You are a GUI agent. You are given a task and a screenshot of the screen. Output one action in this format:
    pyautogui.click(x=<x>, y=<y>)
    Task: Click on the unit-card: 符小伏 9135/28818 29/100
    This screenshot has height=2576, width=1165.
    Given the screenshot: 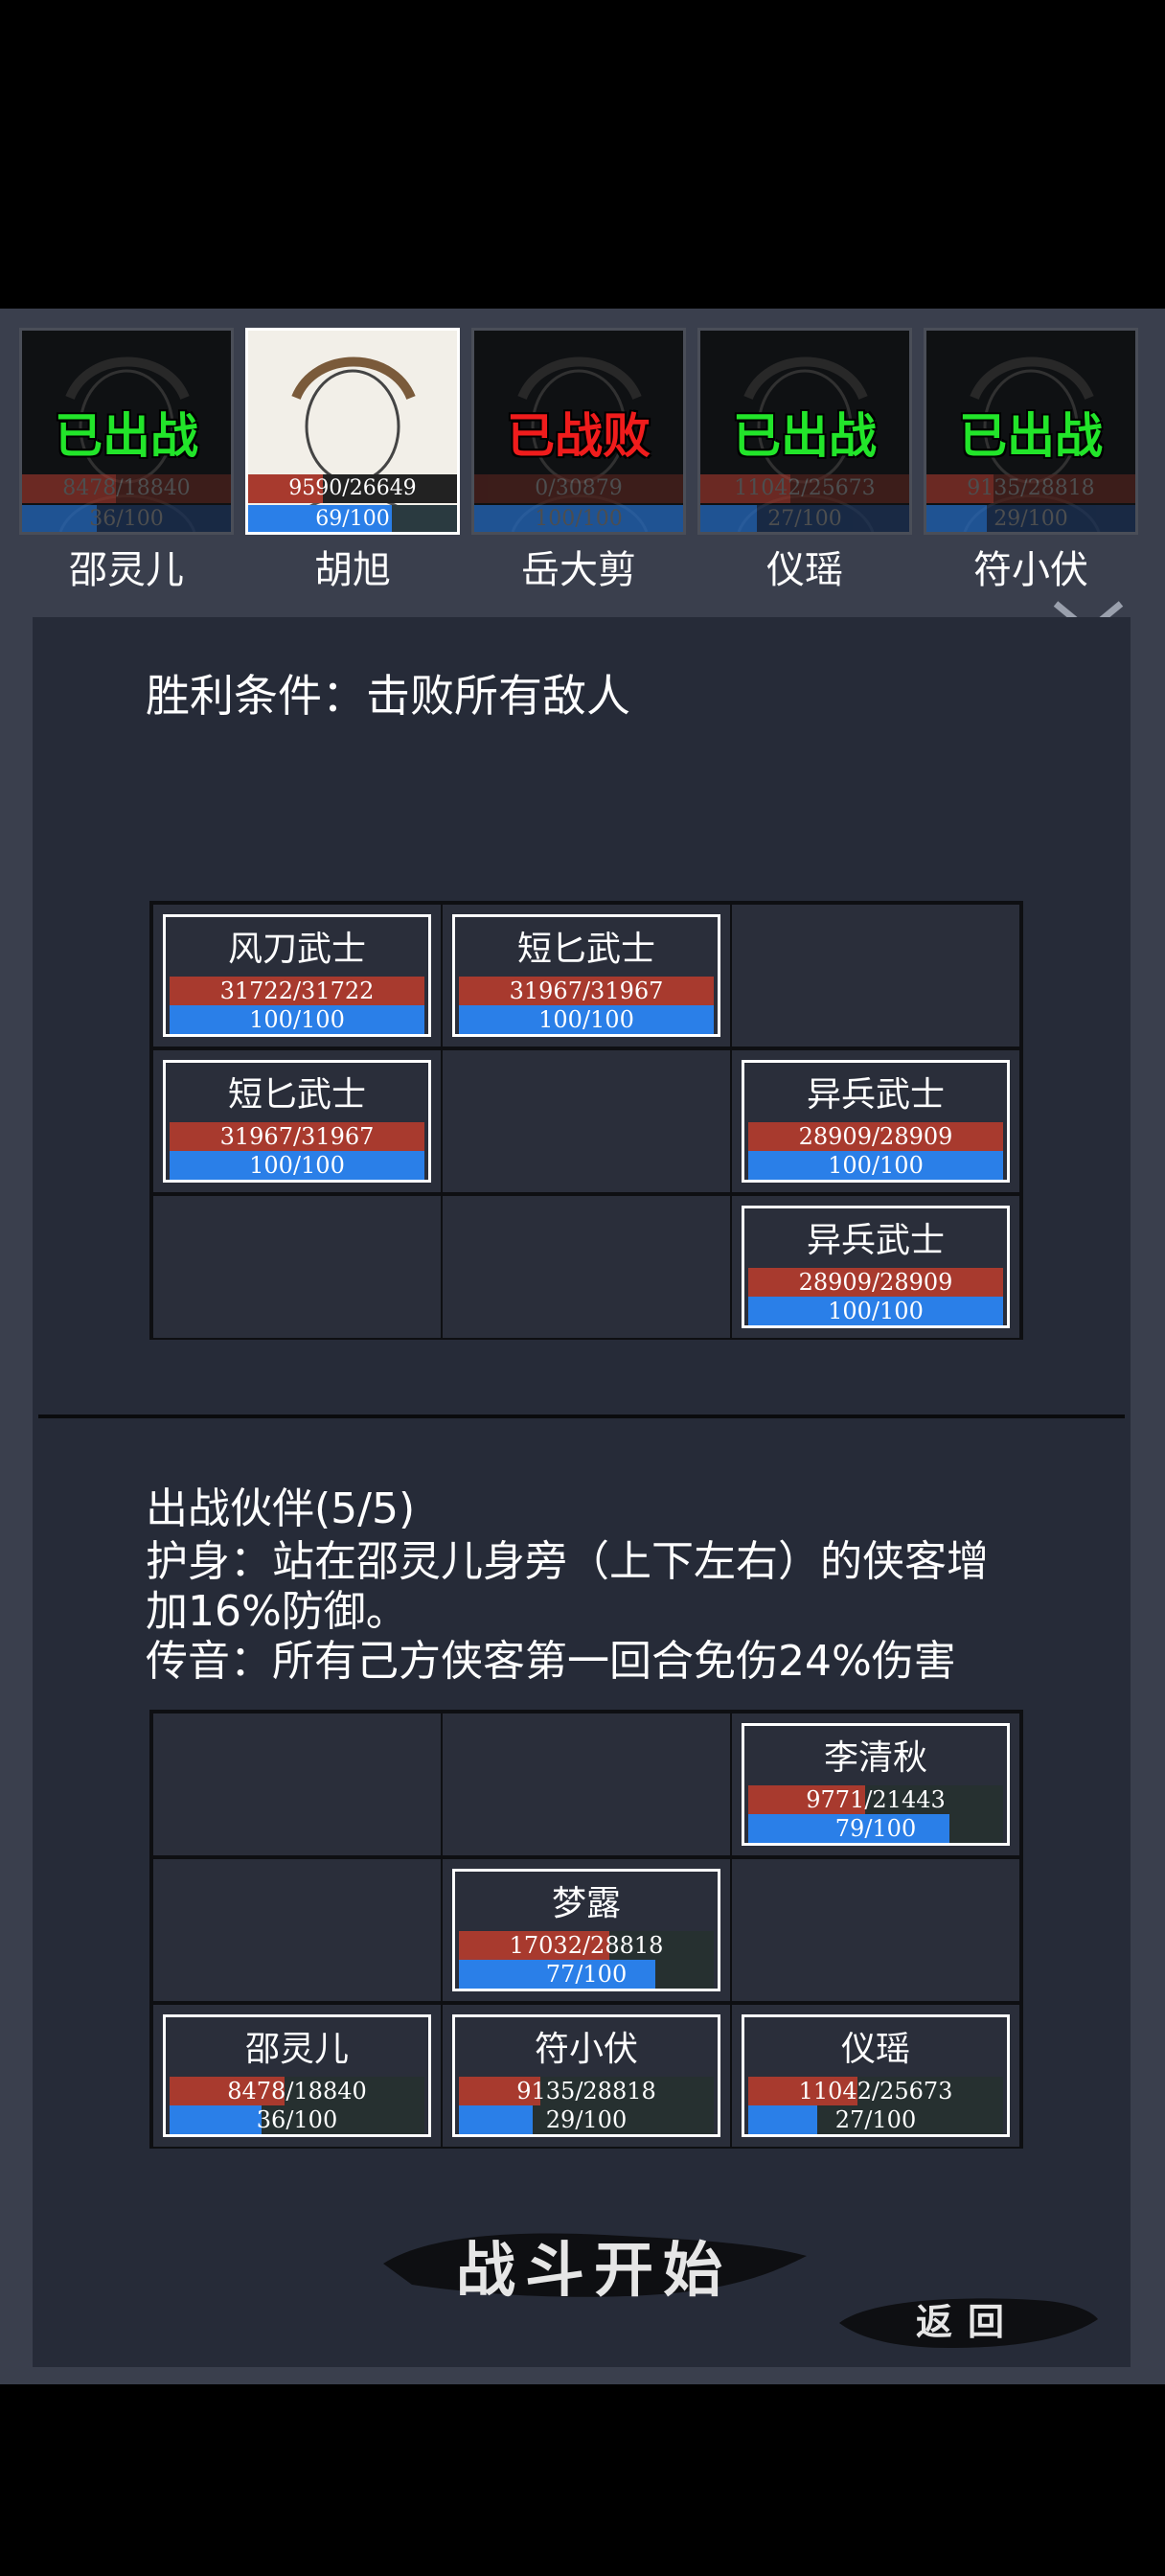 What is the action you would take?
    pyautogui.click(x=586, y=2075)
    